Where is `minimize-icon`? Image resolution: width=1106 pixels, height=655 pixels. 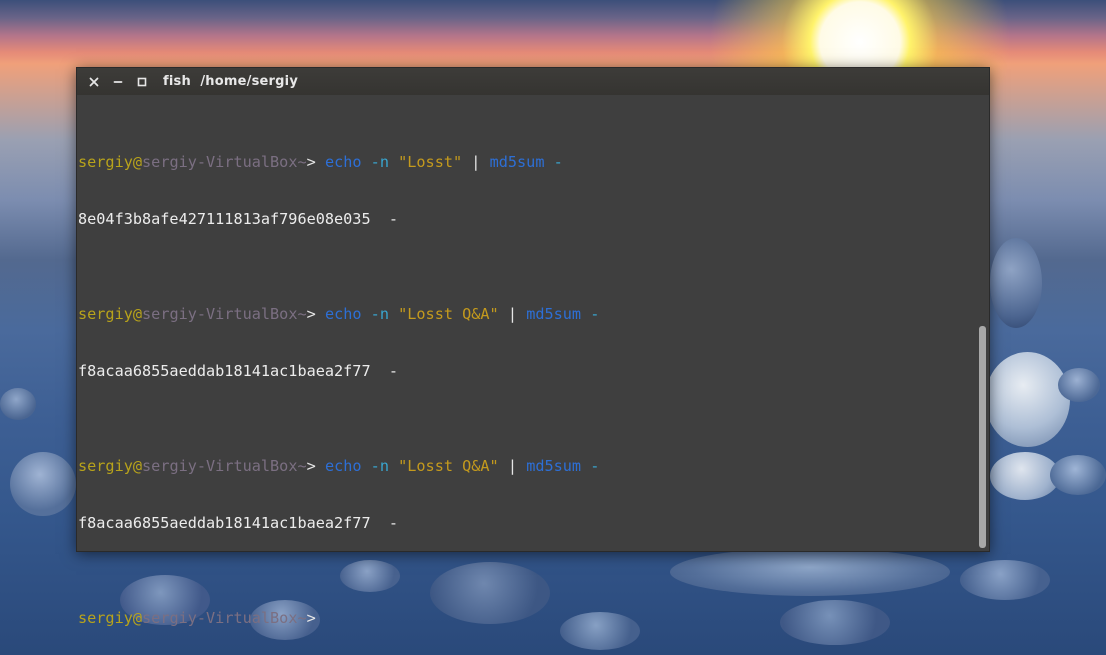
minimize-icon is located at coordinates (118, 81).